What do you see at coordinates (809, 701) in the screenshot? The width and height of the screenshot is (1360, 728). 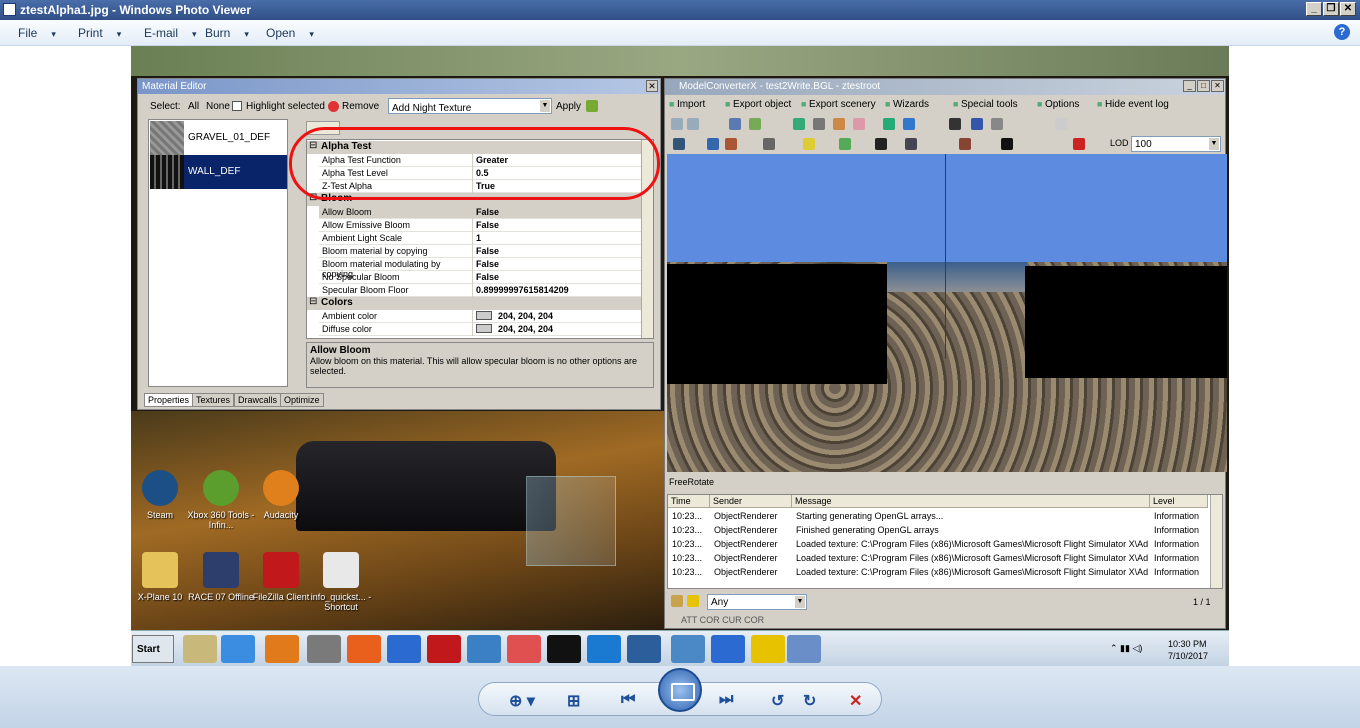 I see `rotate-right-button: ↻` at bounding box center [809, 701].